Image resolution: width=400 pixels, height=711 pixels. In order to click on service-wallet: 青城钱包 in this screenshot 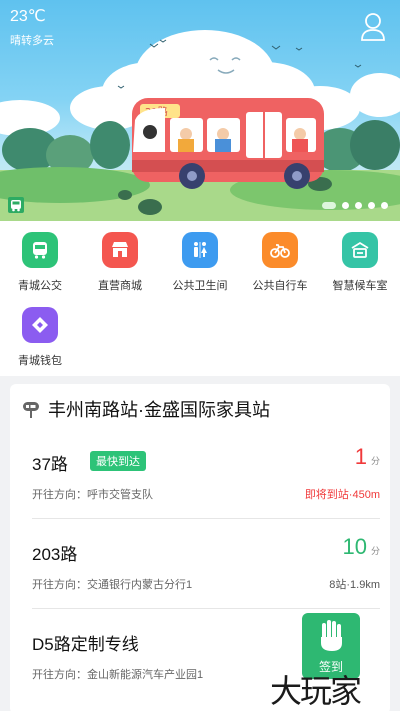, I will do `click(40, 337)`.